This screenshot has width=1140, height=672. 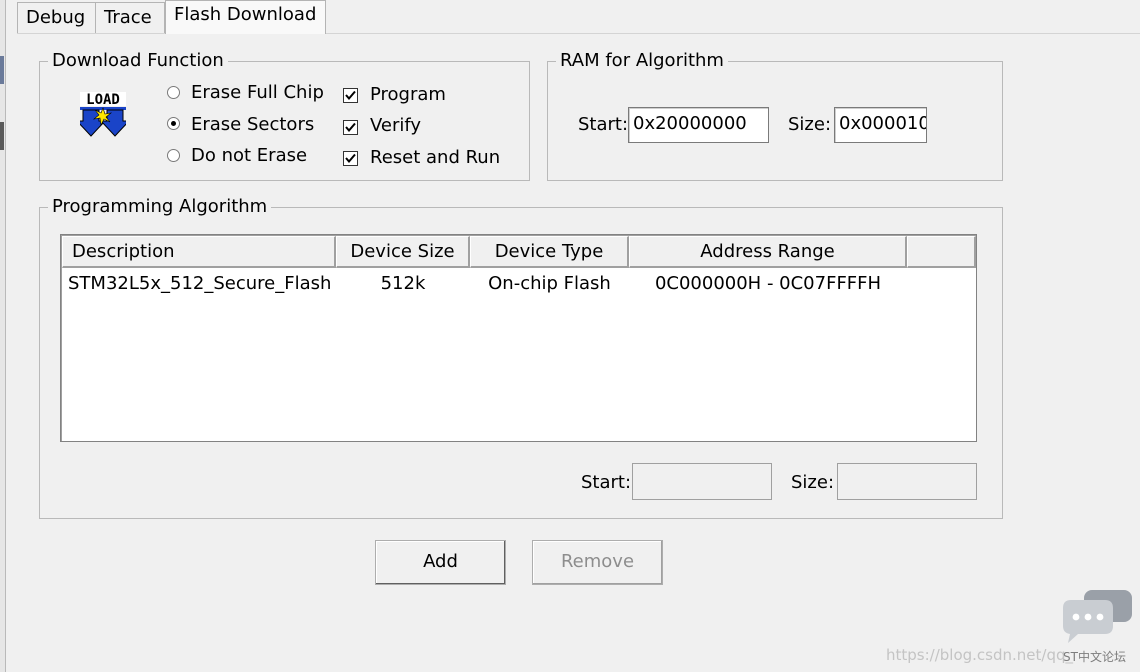 I want to click on radio-selected-dot, so click(x=173, y=123).